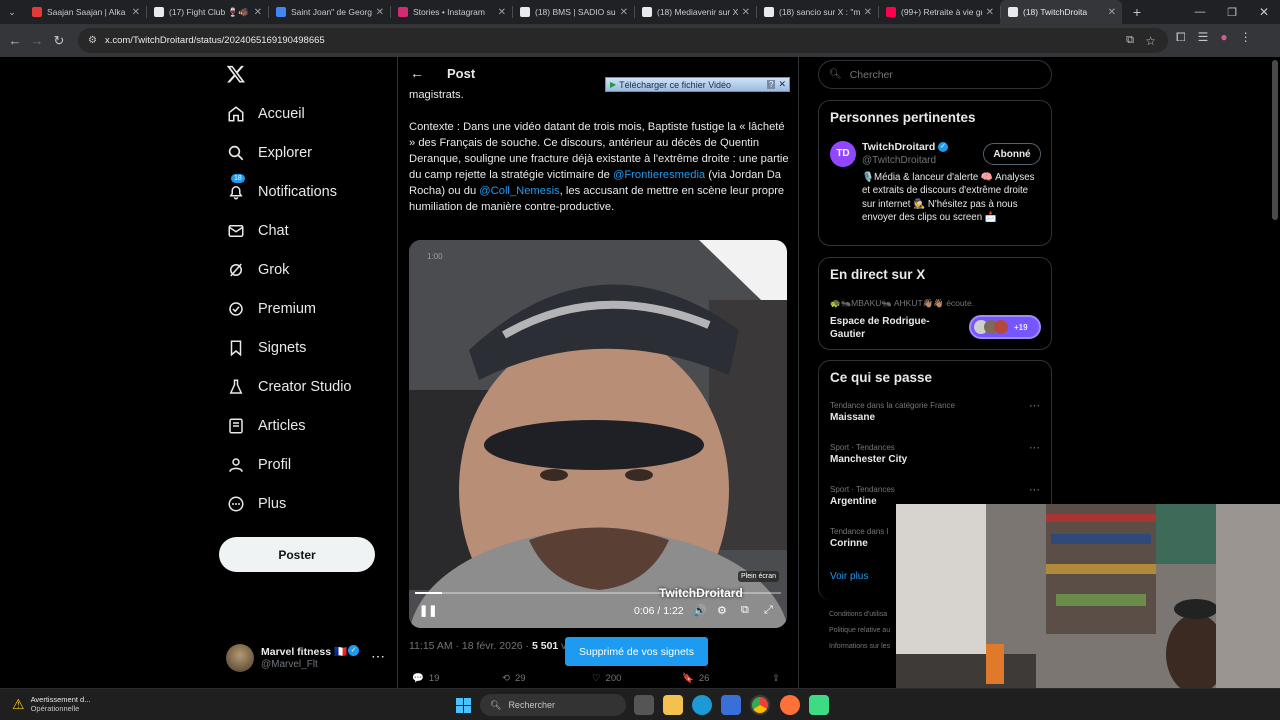 This screenshot has width=1280, height=720. What do you see at coordinates (266, 348) in the screenshot?
I see `nav-item-signets: Signets` at bounding box center [266, 348].